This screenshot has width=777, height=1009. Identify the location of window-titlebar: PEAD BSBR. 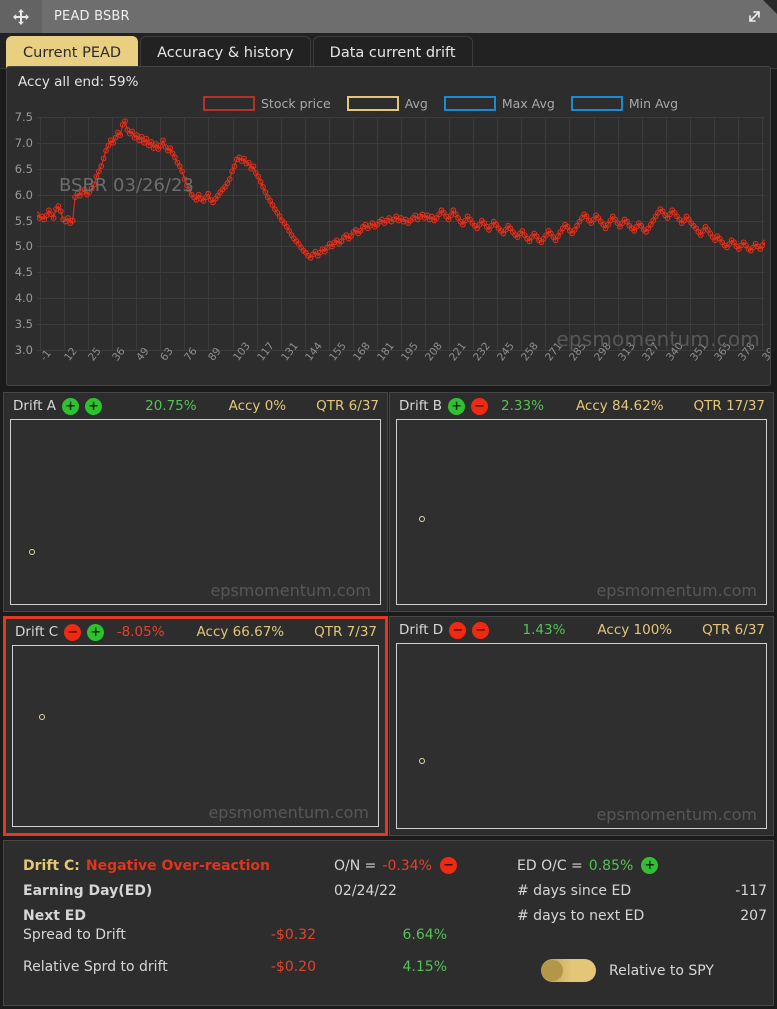
(388, 16).